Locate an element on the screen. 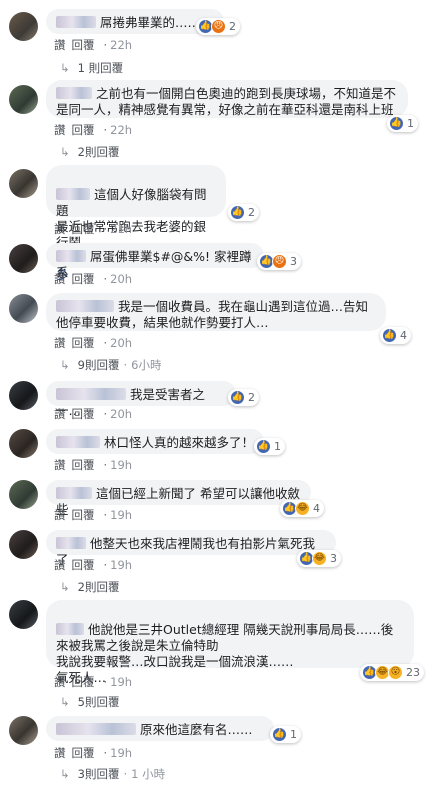  reaction-count: 👍 4 is located at coordinates (395, 335).